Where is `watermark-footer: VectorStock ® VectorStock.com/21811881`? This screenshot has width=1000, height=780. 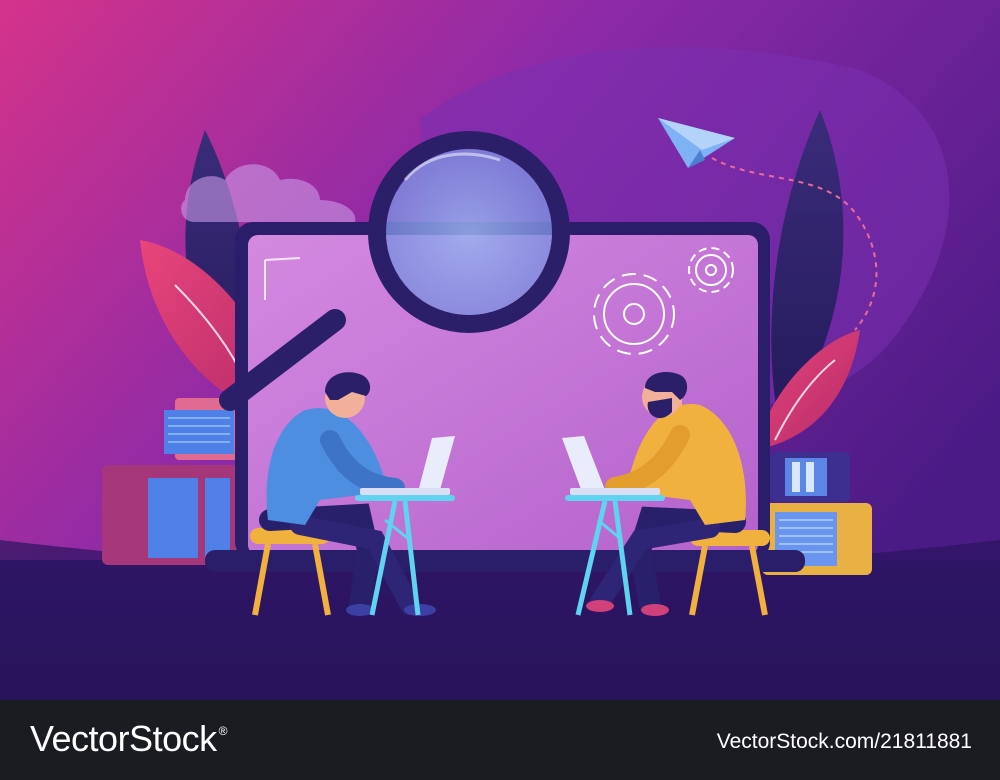 watermark-footer: VectorStock ® VectorStock.com/21811881 is located at coordinates (500, 740).